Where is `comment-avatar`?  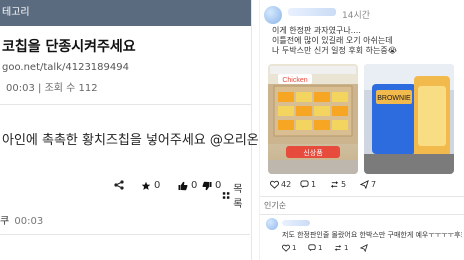
comment-avatar is located at coordinates (272, 224).